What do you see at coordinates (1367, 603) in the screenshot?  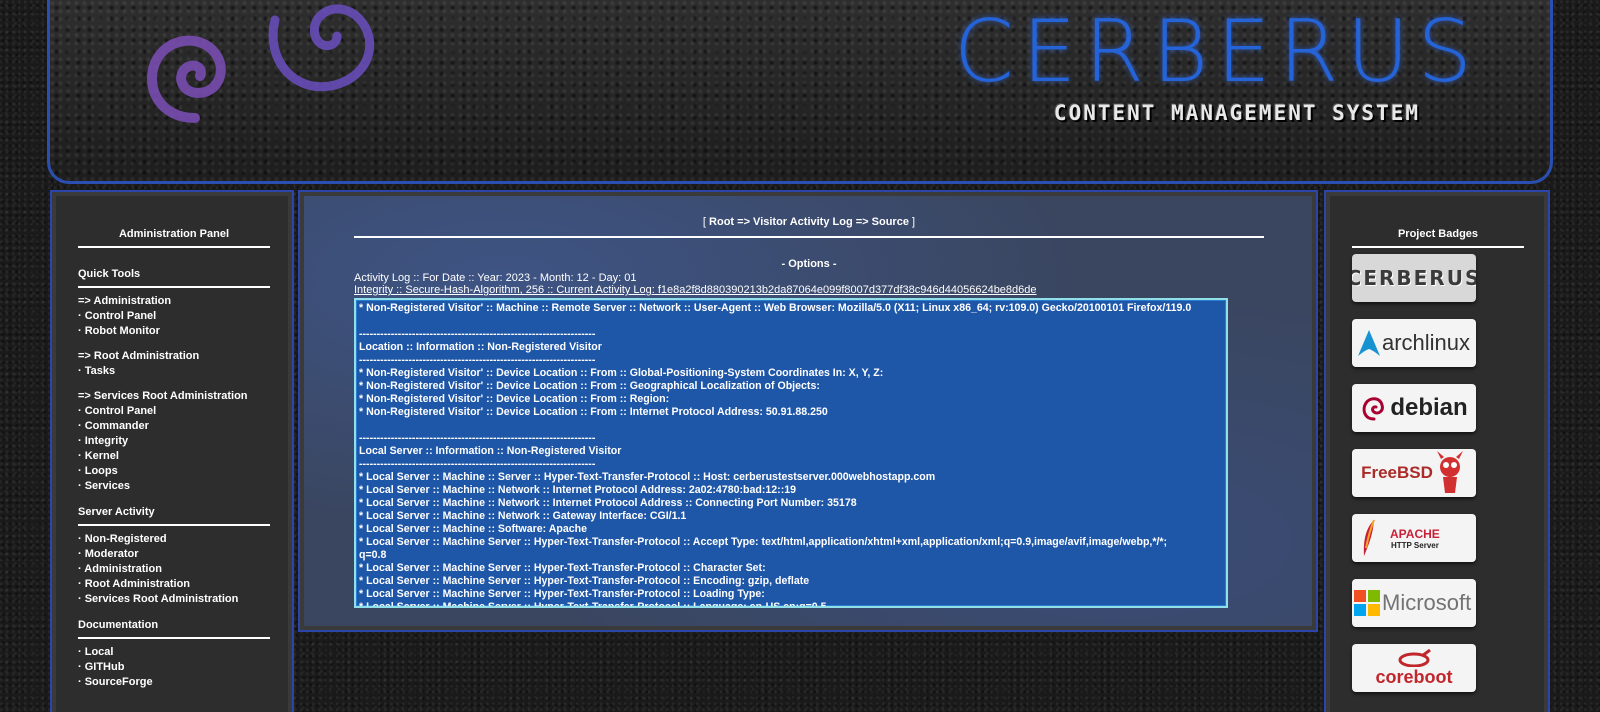 I see `microsoft-logo-icon` at bounding box center [1367, 603].